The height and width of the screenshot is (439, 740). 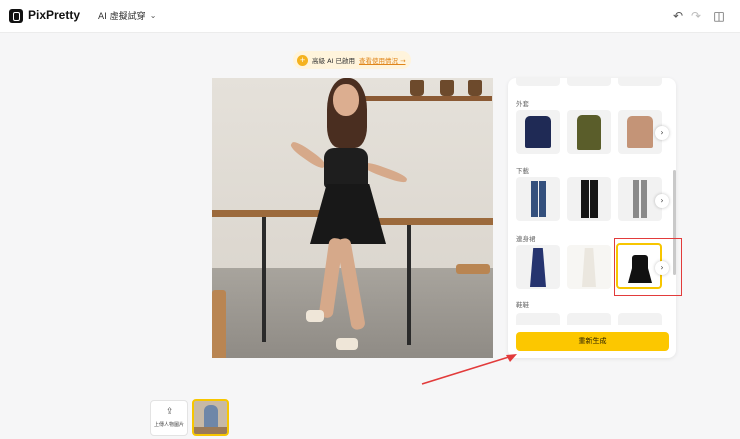 I want to click on logo-icon, so click(x=16, y=16).